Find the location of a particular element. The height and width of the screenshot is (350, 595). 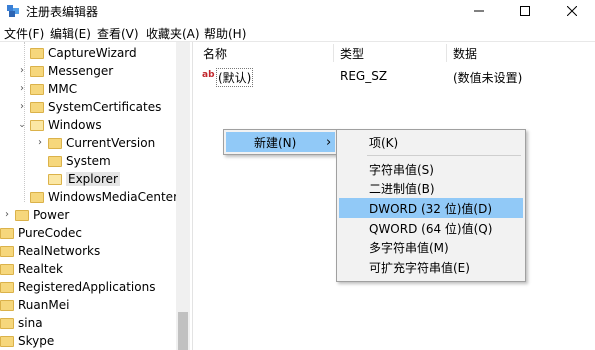

tree-item-realtek: Realtek is located at coordinates (31, 269).